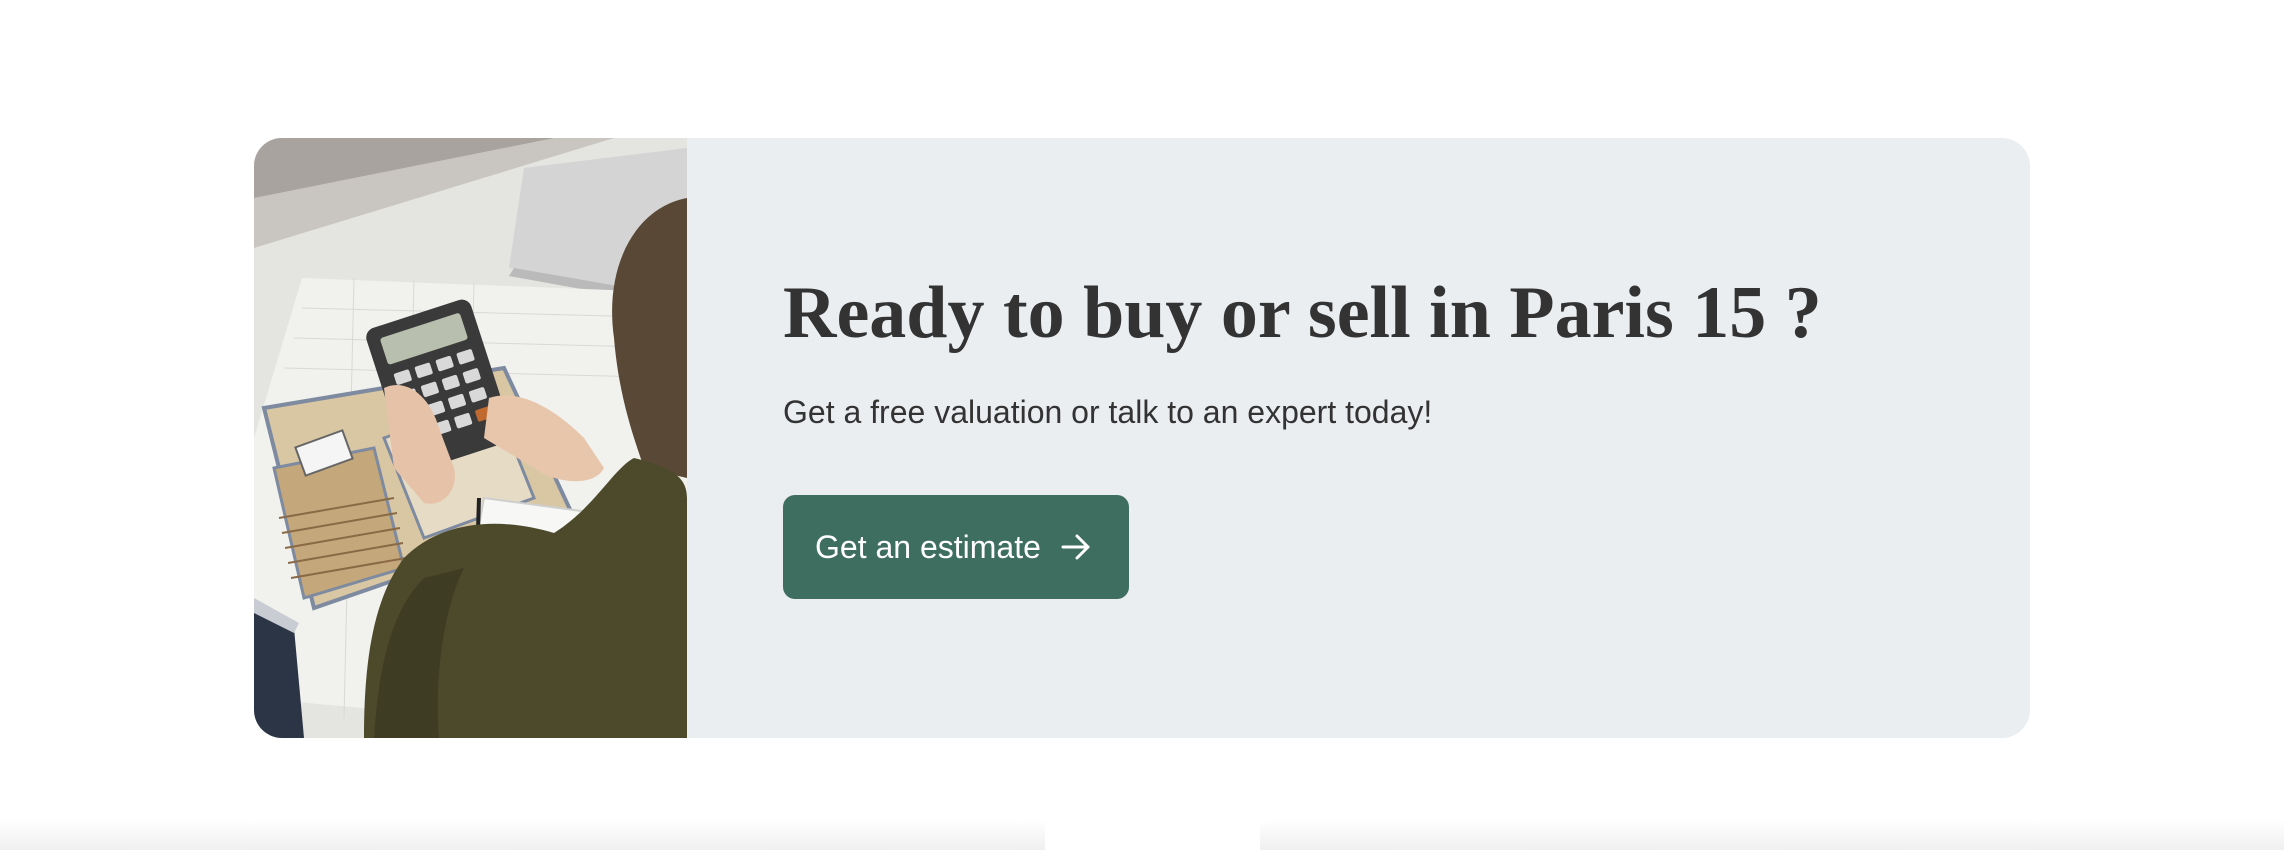 This screenshot has height=850, width=2284. What do you see at coordinates (1152, 835) in the screenshot?
I see `next-section-gap` at bounding box center [1152, 835].